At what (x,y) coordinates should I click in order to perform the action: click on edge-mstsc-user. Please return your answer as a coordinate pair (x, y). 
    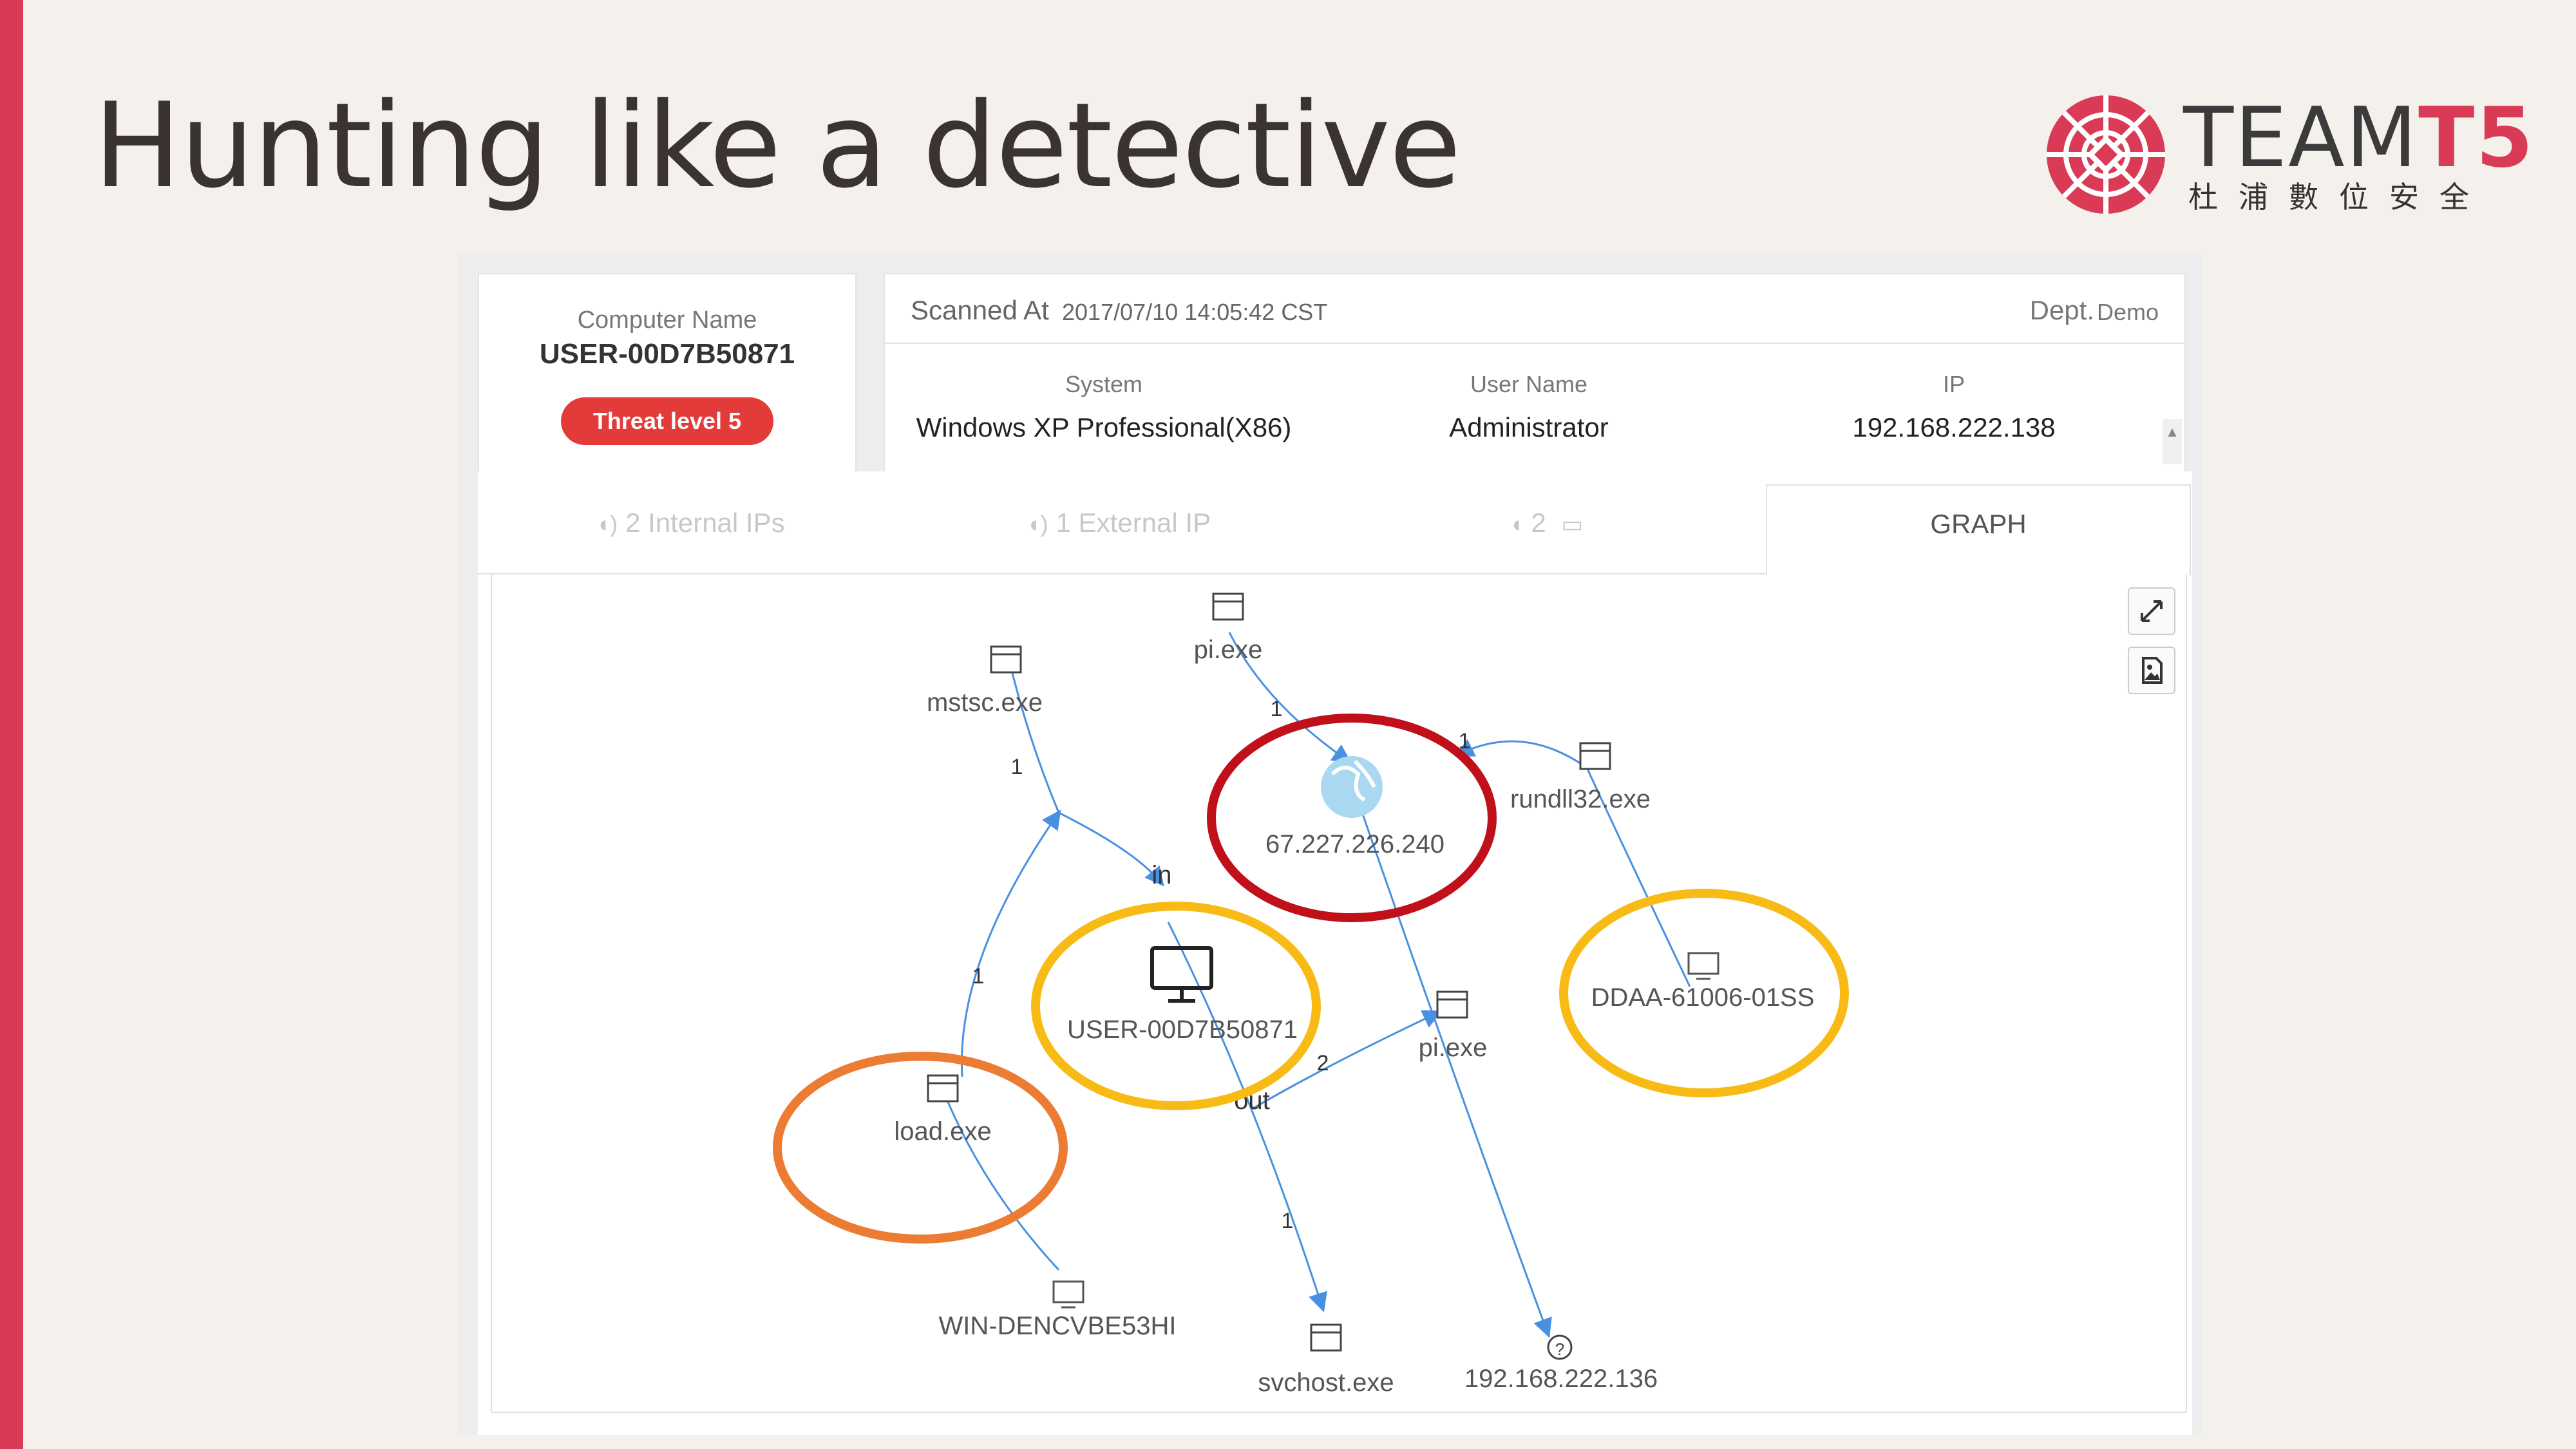
    Looking at the image, I should click on (1085, 769).